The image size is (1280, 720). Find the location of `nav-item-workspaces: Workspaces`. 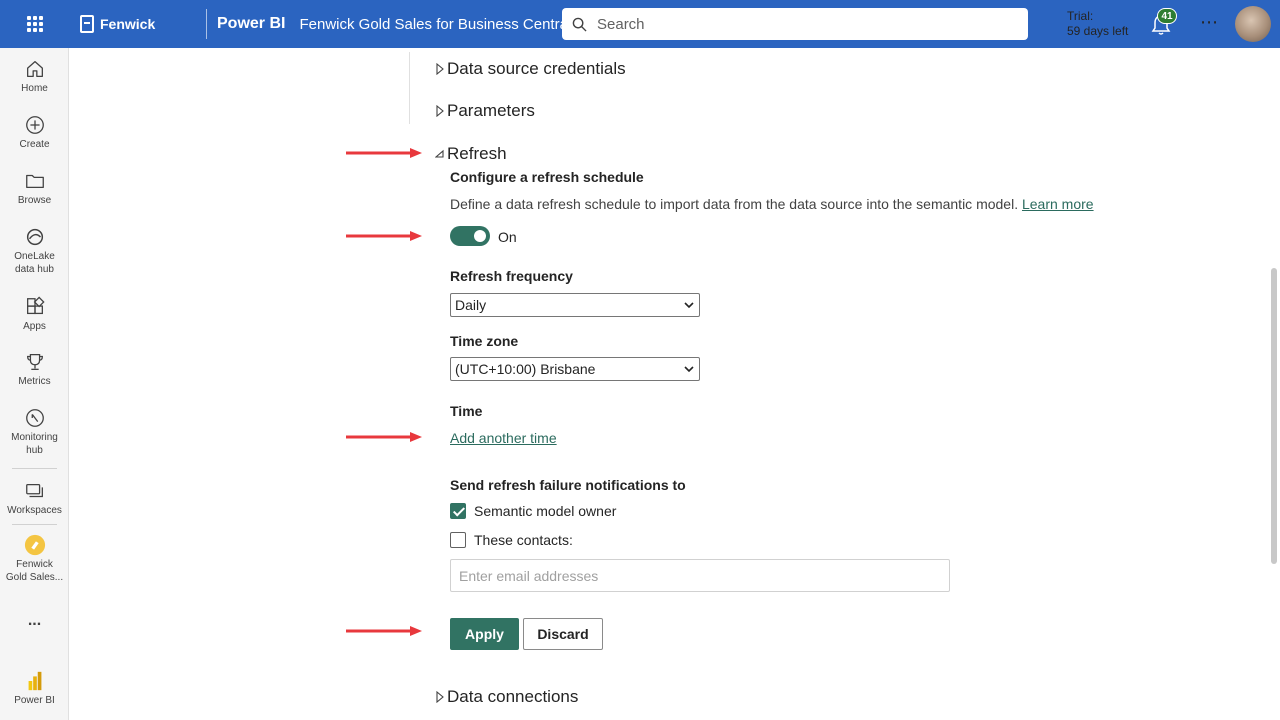

nav-item-workspaces: Workspaces is located at coordinates (34, 498).